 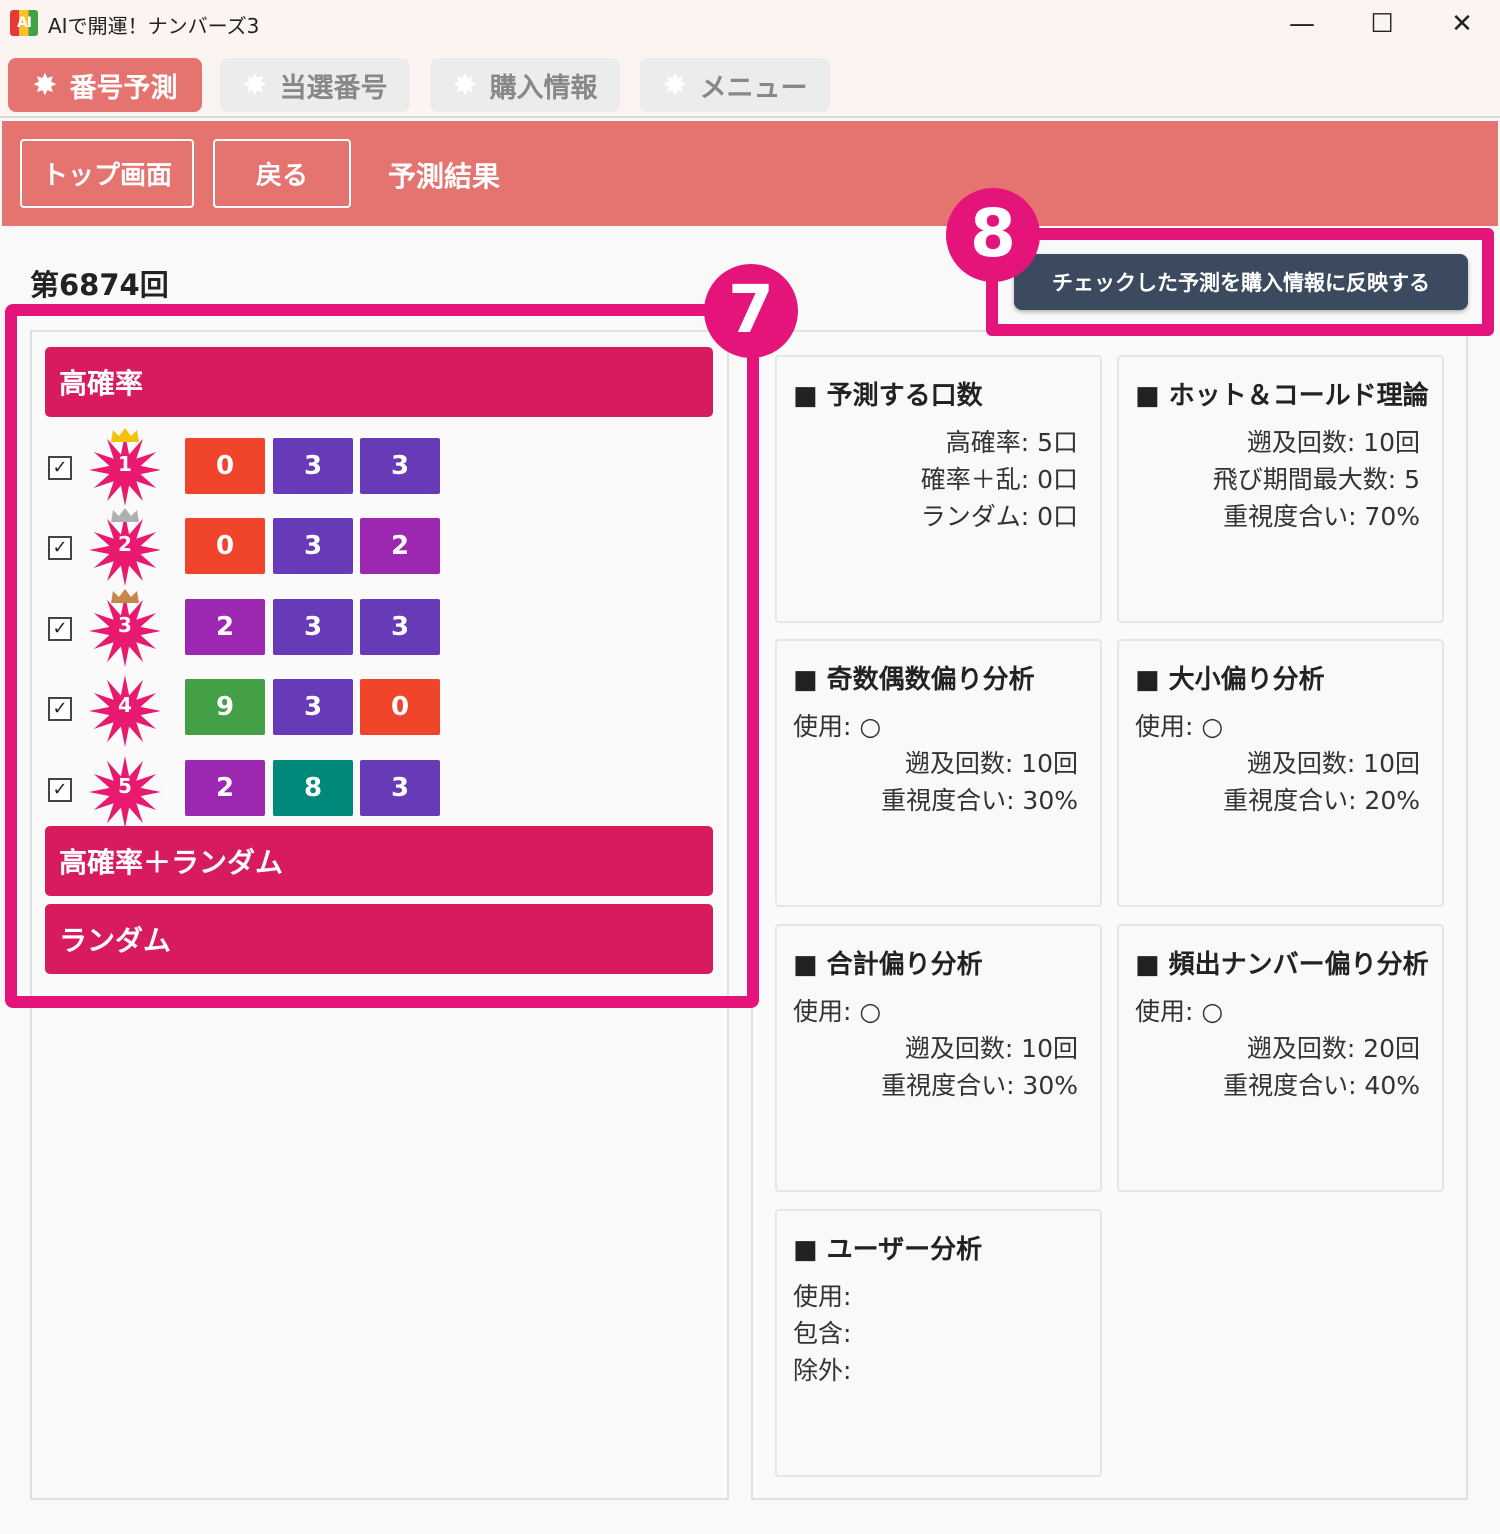 I want to click on card-value: 飛び期間最大数: 5, so click(x=1316, y=479).